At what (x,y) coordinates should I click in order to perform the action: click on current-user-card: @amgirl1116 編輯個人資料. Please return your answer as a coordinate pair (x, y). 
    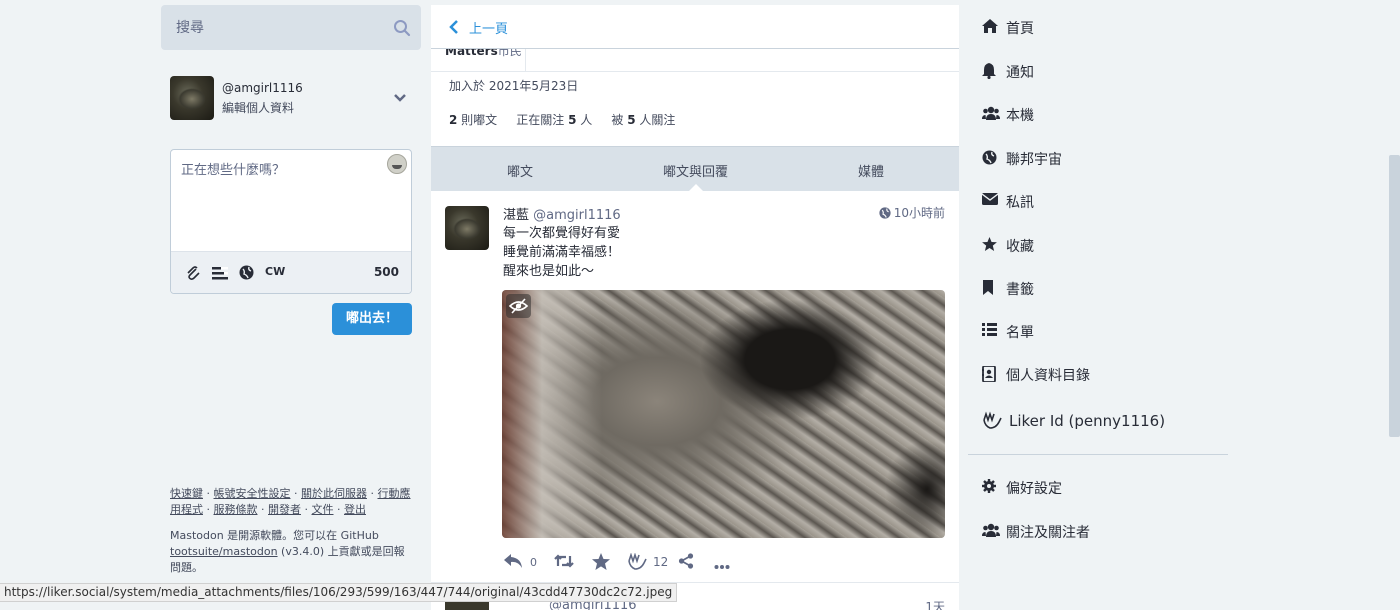
    Looking at the image, I should click on (295, 99).